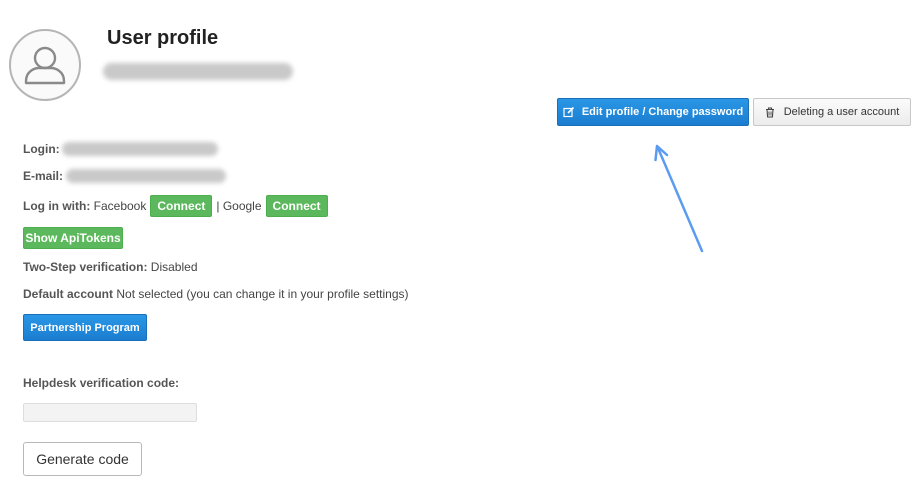 This screenshot has height=498, width=924. I want to click on user-silhouette-icon, so click(45, 65).